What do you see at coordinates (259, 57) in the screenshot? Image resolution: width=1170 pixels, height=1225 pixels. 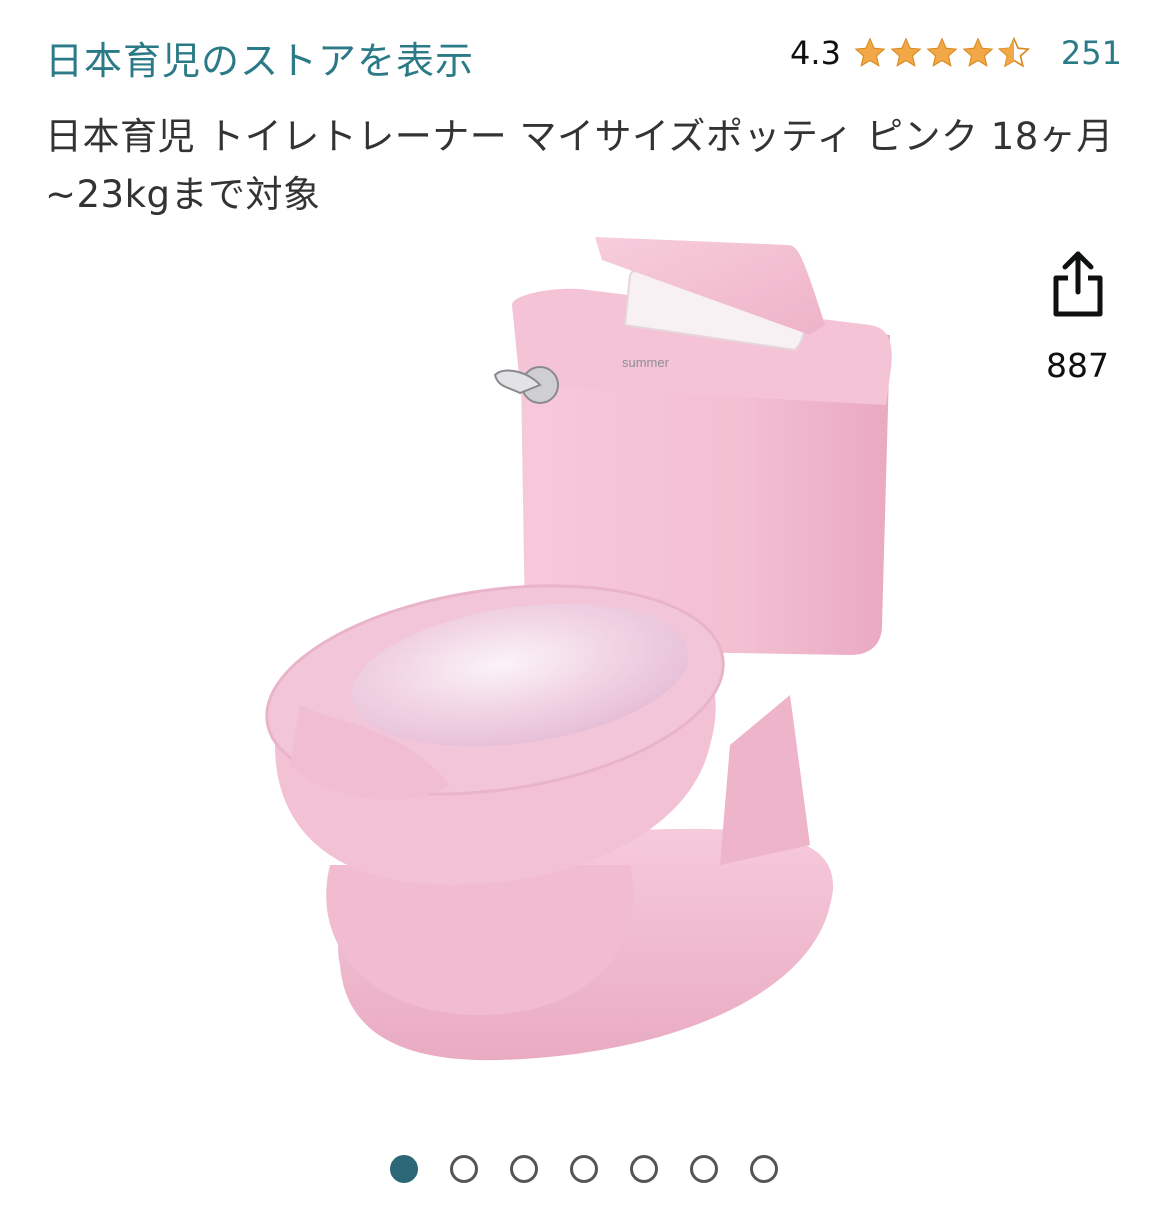 I see `store-link: 日本育児のストアを表示` at bounding box center [259, 57].